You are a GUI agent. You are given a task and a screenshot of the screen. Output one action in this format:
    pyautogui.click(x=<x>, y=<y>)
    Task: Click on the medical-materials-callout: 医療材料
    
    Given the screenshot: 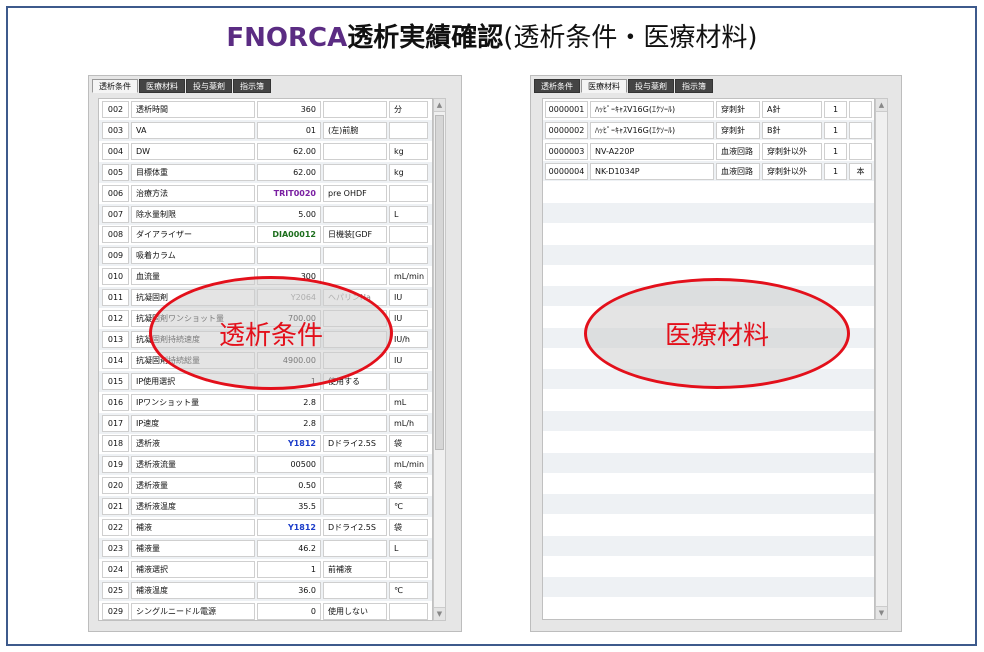 What is the action you would take?
    pyautogui.click(x=717, y=333)
    